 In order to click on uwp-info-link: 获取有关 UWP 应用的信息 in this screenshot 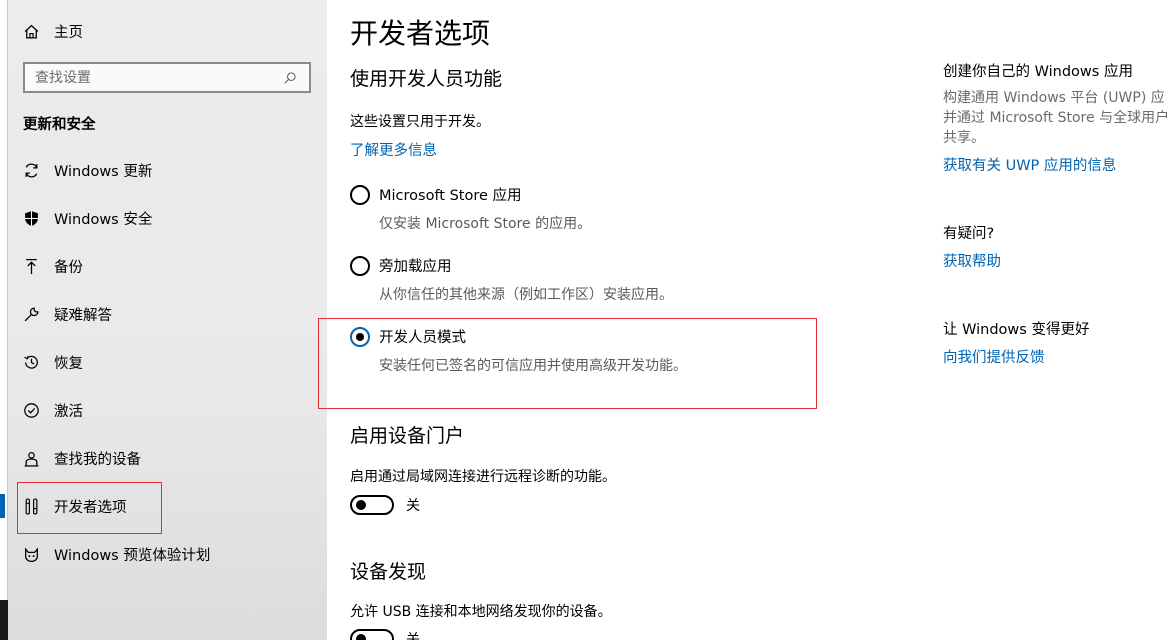, I will do `click(1029, 164)`.